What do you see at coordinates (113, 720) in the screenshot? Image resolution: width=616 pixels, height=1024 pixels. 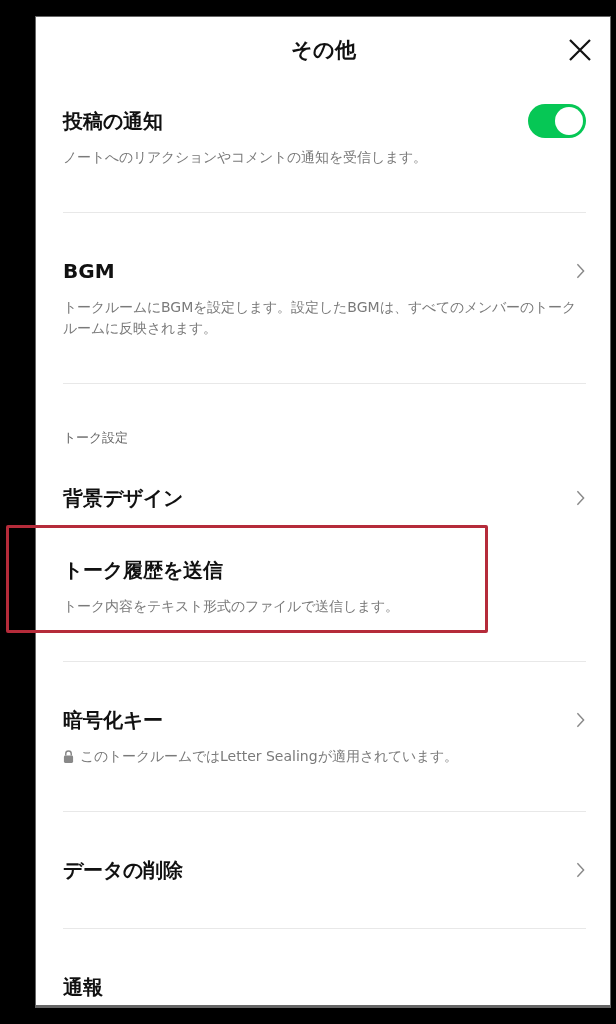 I see `setting-label: 暗号化キー` at bounding box center [113, 720].